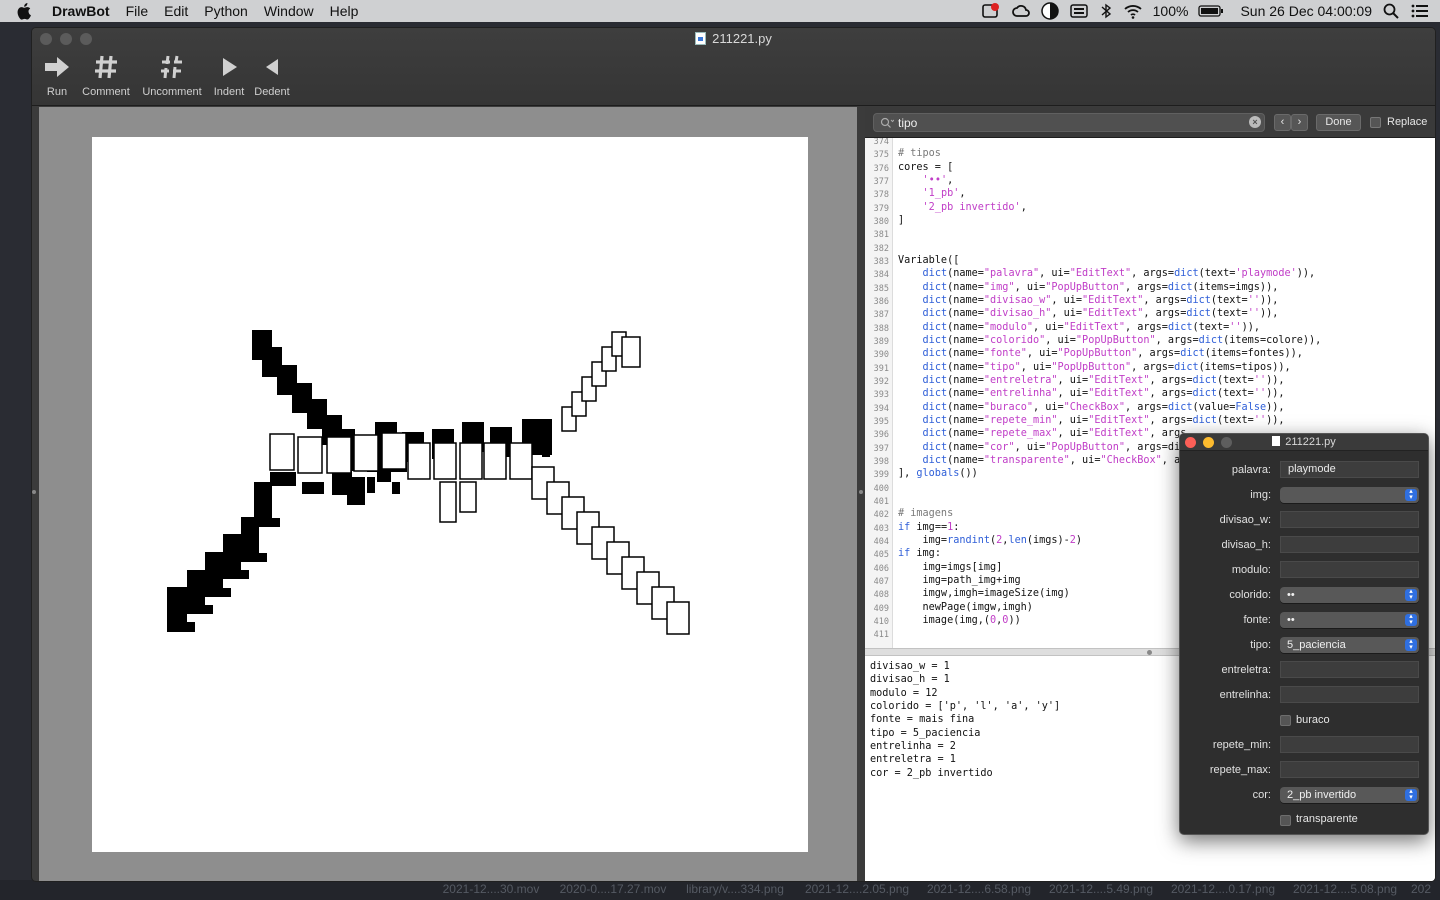  What do you see at coordinates (1250, 595) in the screenshot?
I see `colorido-label: colorido:` at bounding box center [1250, 595].